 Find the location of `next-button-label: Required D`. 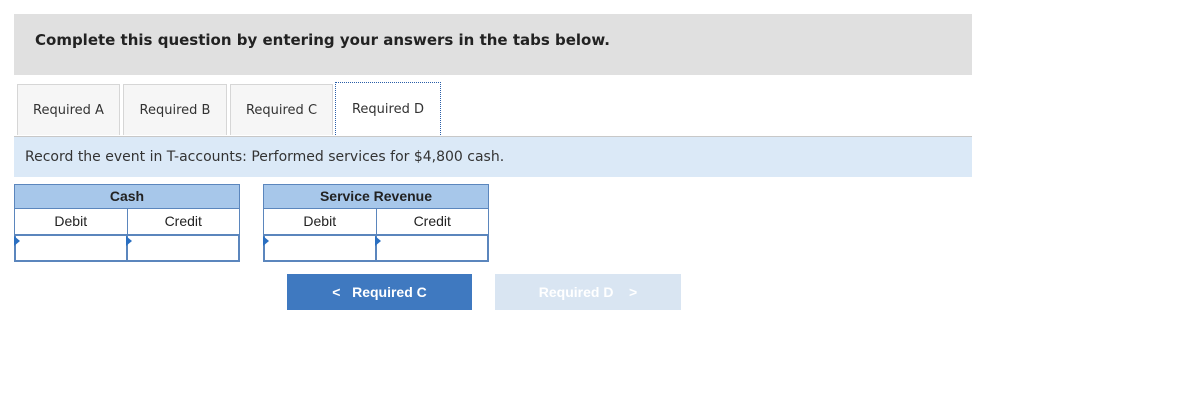

next-button-label: Required D is located at coordinates (576, 292).